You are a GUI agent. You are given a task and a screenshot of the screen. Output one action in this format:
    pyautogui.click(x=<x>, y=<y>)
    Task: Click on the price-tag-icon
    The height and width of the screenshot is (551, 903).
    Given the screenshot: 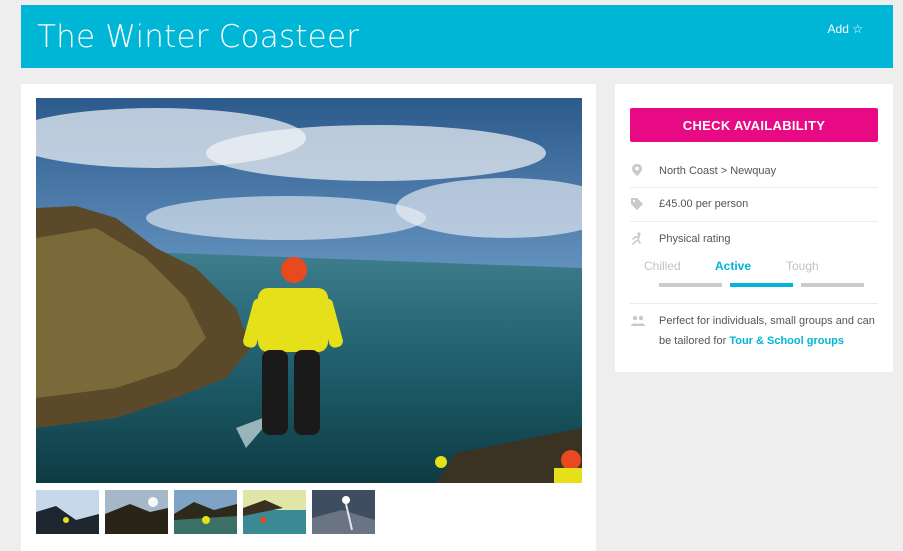 What is the action you would take?
    pyautogui.click(x=637, y=204)
    